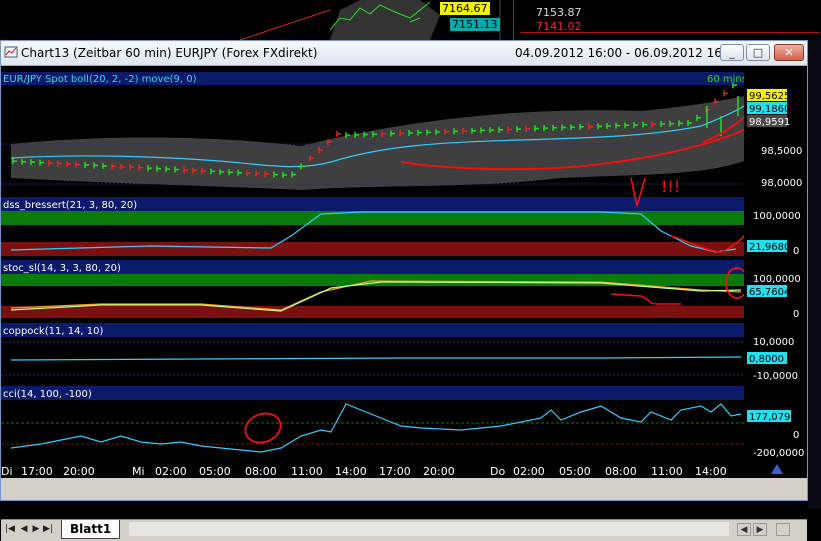 This screenshot has width=821, height=541. I want to click on cci-panel-label: cci(14, 100, -100), so click(47, 394).